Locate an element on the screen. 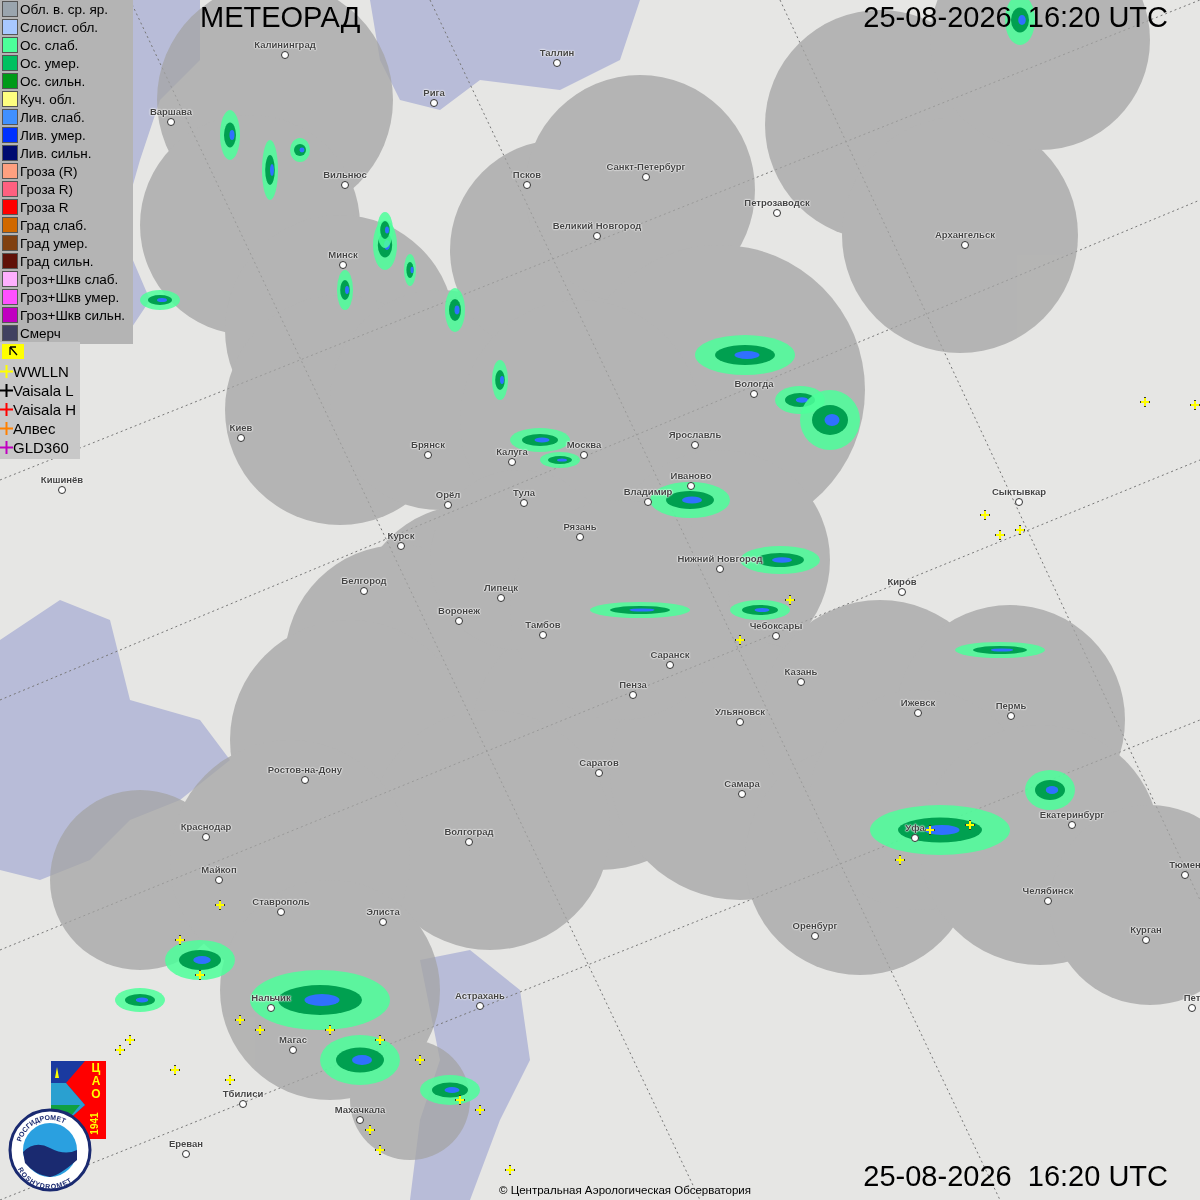 The height and width of the screenshot is (1200, 1200). legend-label: Обл. в. ср. яр. is located at coordinates (64, 9).